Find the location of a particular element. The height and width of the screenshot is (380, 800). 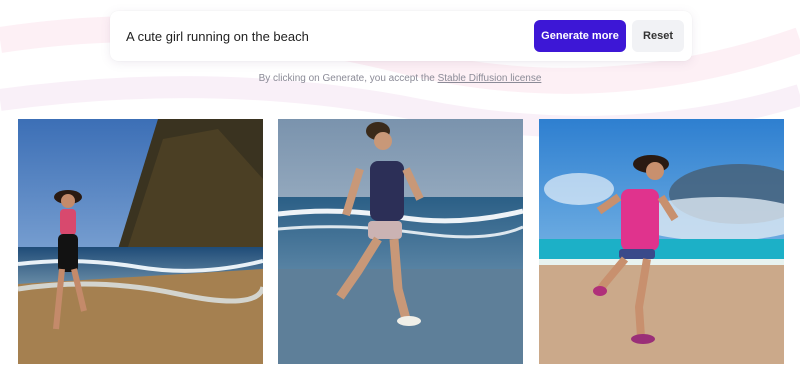

license-text: By clicking on Generate, you accept the is located at coordinates (348, 78).